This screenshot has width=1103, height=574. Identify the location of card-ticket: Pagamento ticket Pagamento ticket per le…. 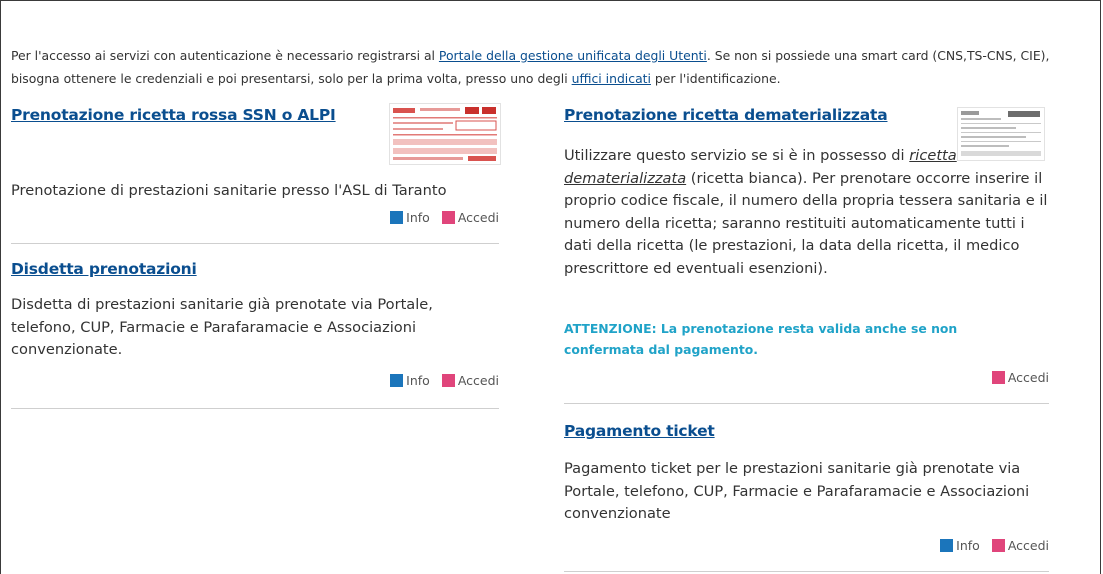
(806, 488).